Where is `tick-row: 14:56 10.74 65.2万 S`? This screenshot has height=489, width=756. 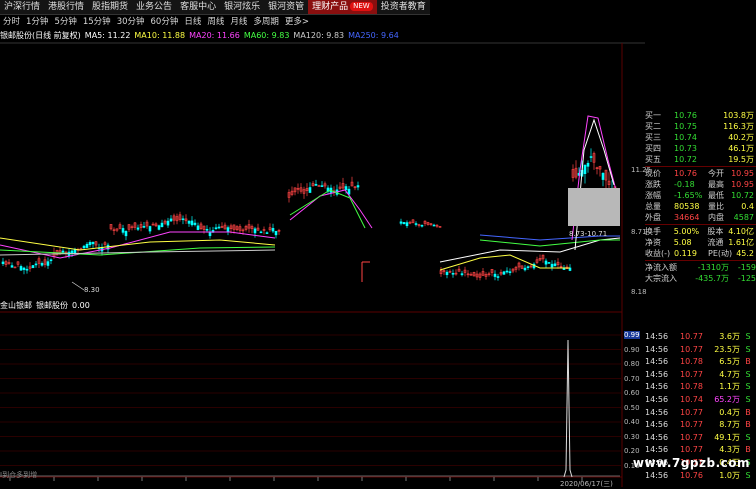 tick-row: 14:56 10.74 65.2万 S is located at coordinates (700, 400).